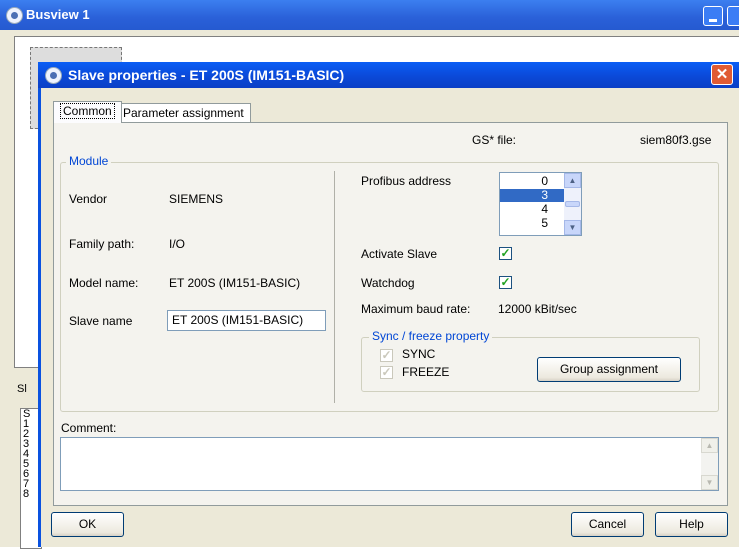 The image size is (739, 549). Describe the element at coordinates (101, 321) in the screenshot. I see `slave-name-label: Slave name` at that location.